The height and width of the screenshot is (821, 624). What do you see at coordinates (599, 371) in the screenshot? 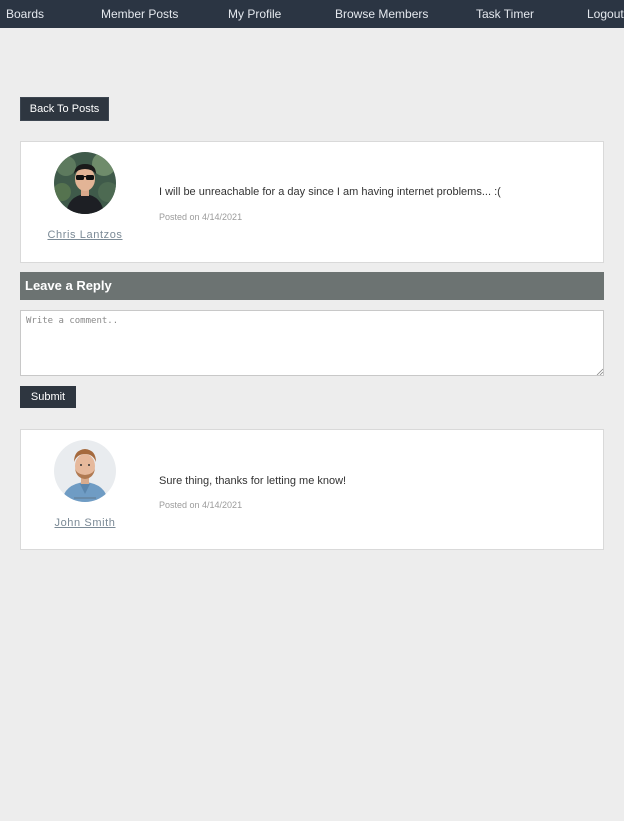
I see `resize-handle-icon` at bounding box center [599, 371].